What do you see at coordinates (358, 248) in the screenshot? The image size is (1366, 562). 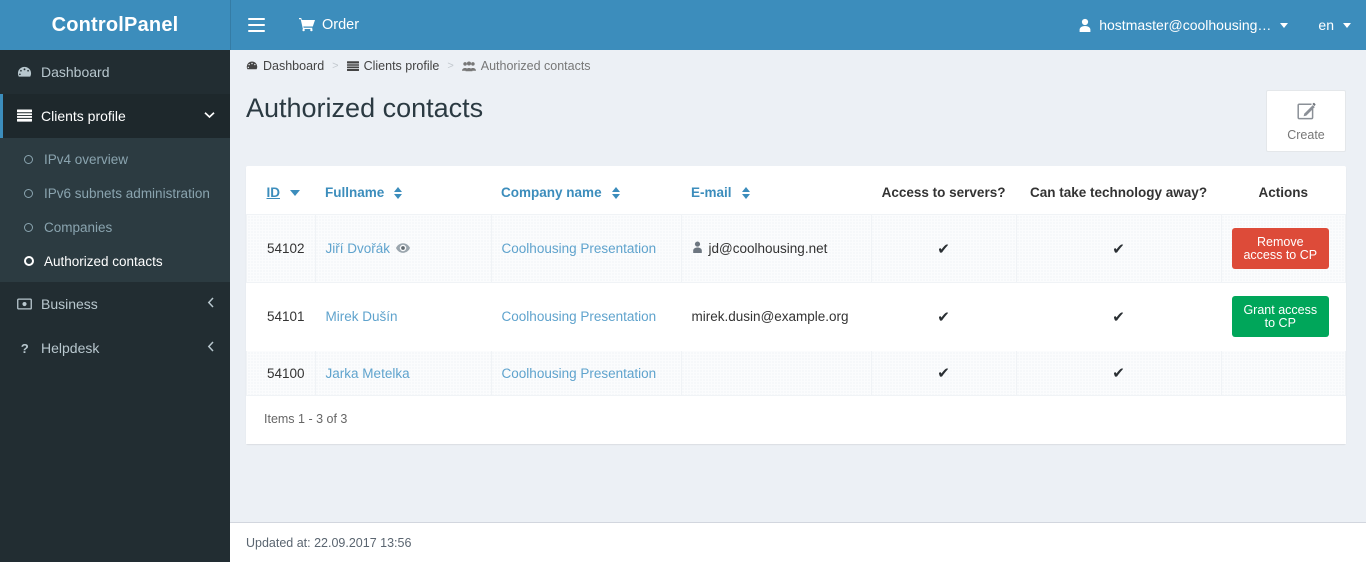 I see `fullname-link: Jiří Dvořák` at bounding box center [358, 248].